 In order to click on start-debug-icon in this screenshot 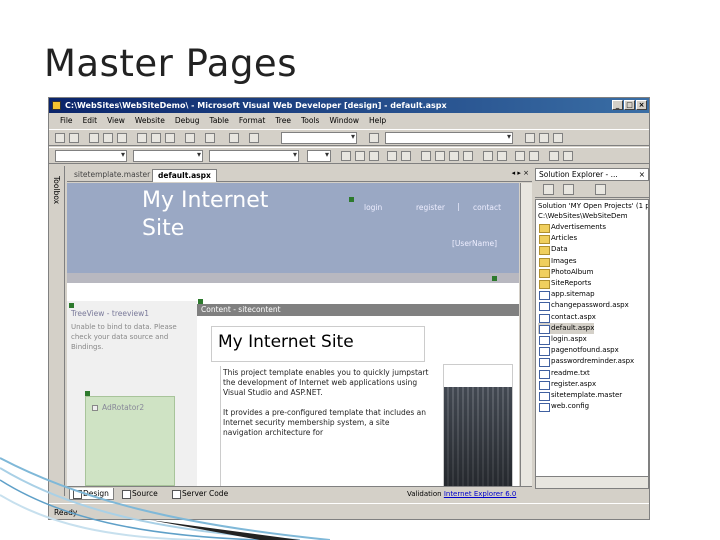, I will do `click(254, 138)`.